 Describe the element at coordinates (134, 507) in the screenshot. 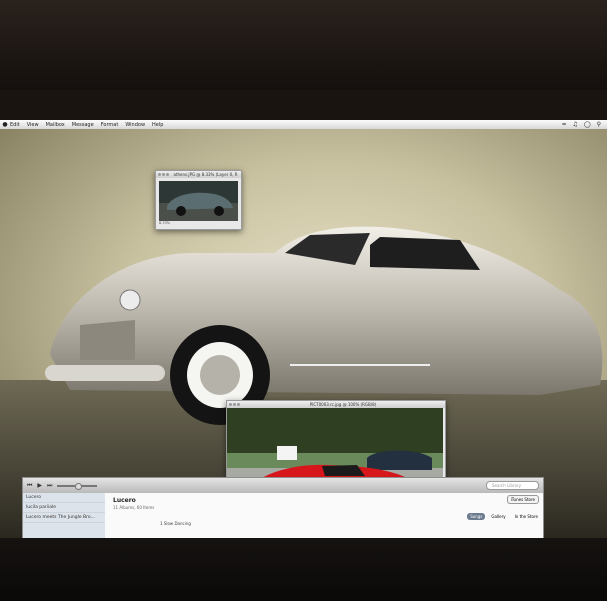

I see `album-meta: 11 Albums, 60 Items` at that location.